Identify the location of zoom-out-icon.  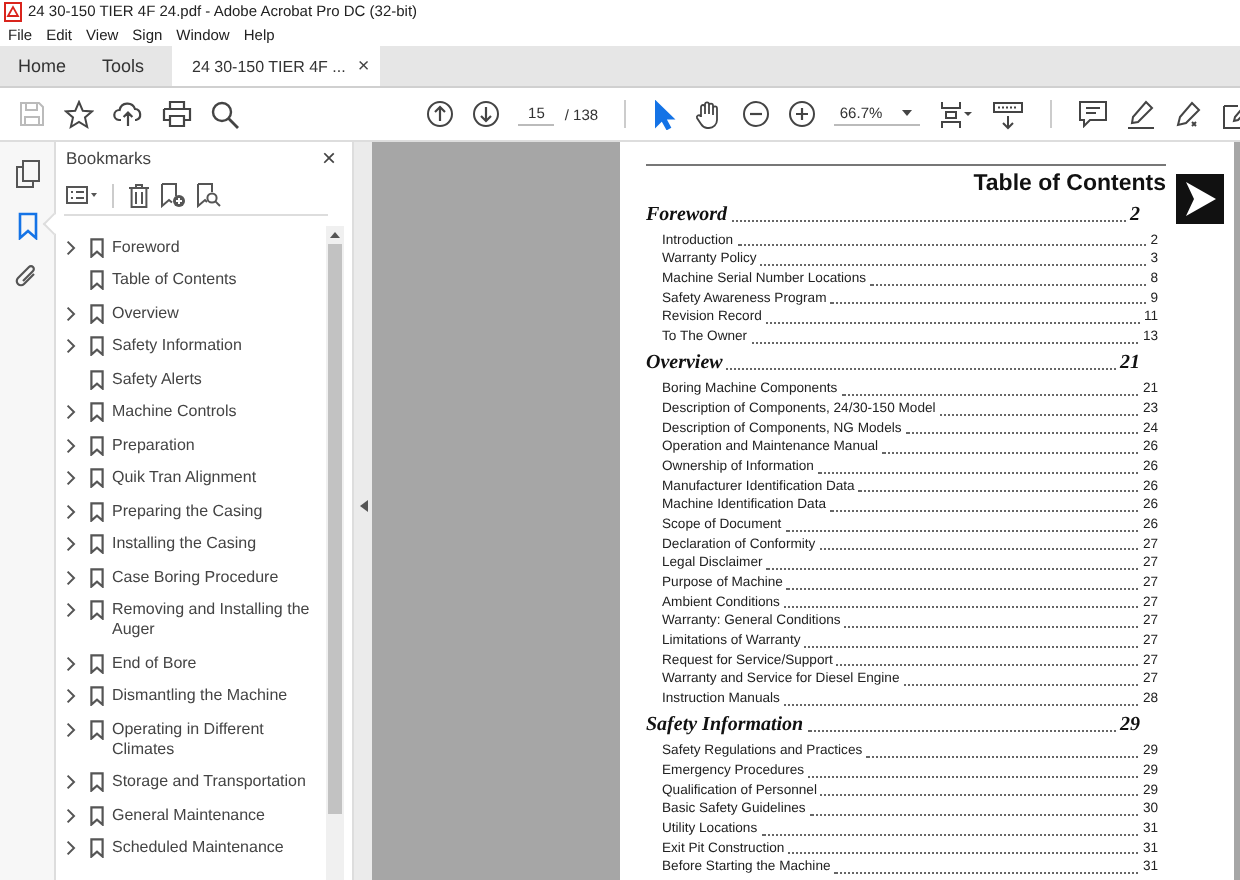
(755, 114).